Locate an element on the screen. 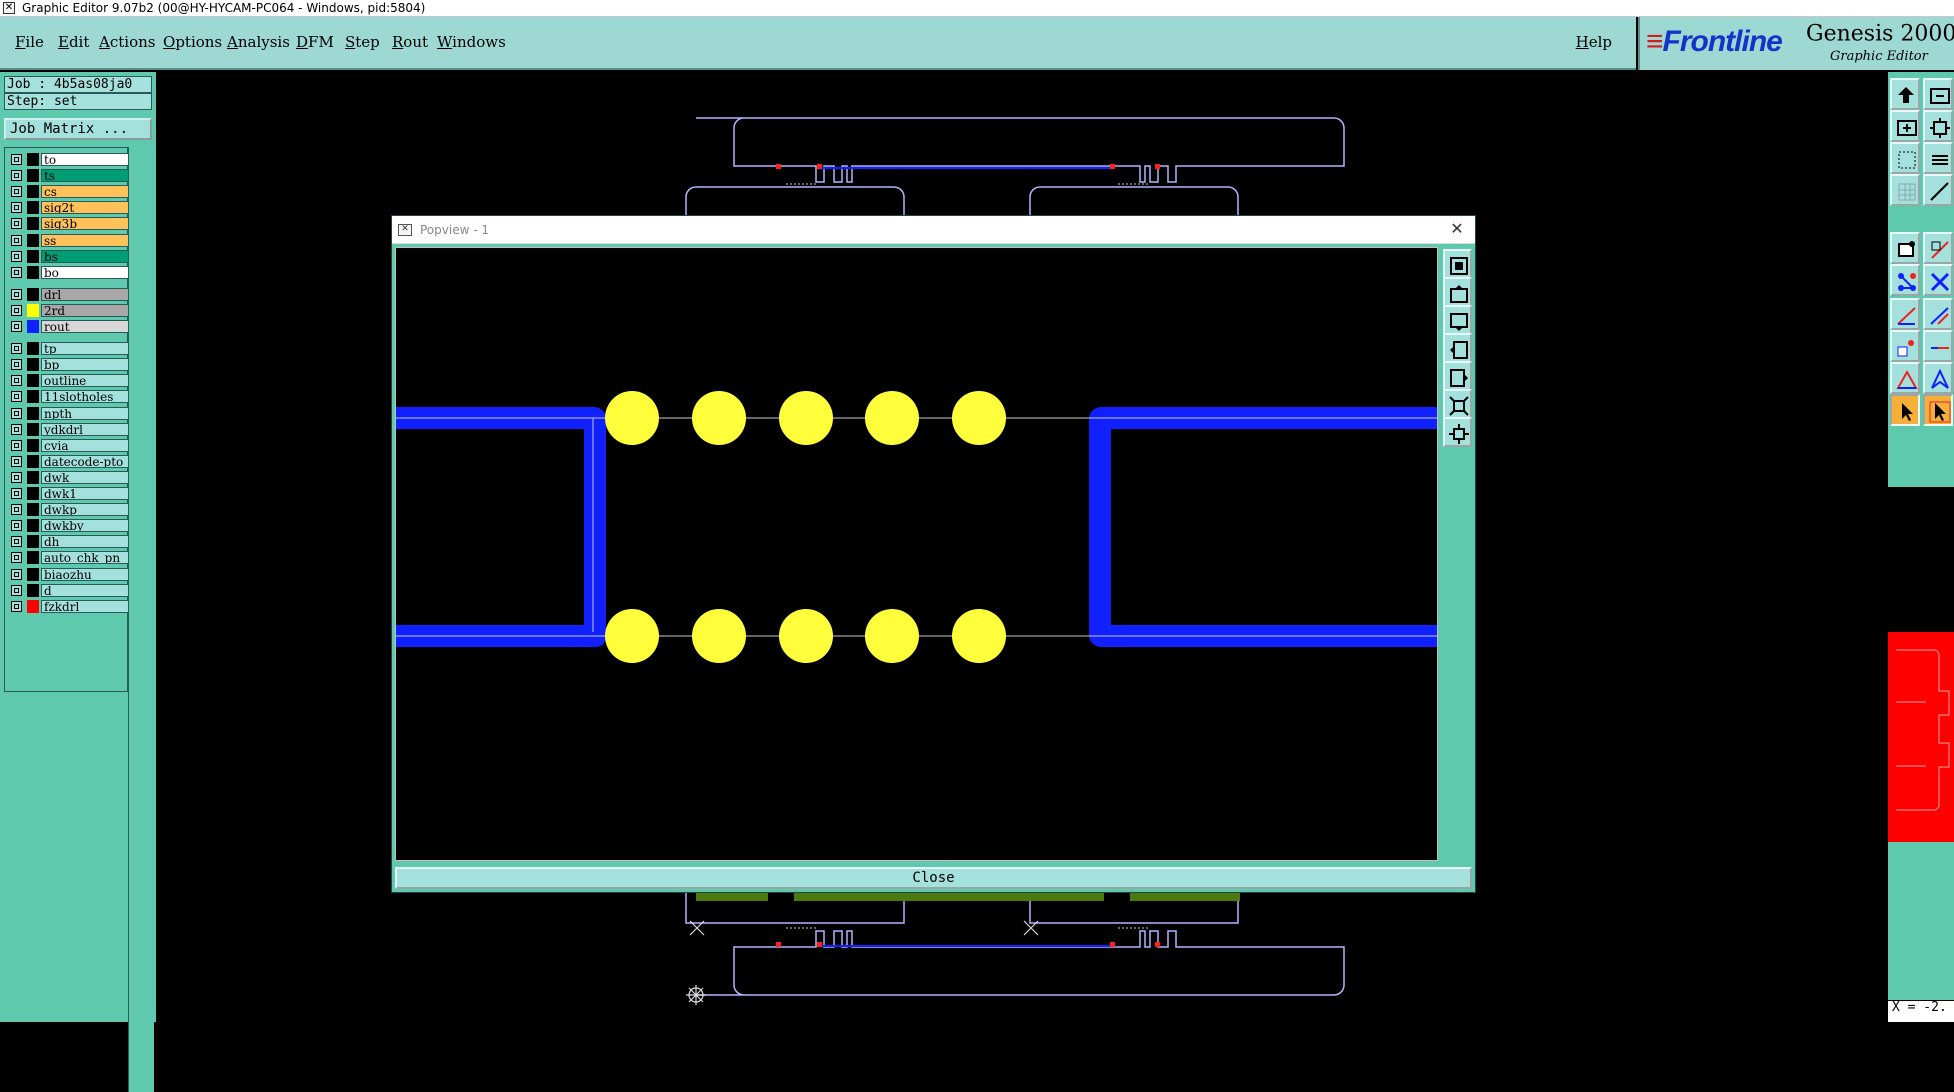  popview-drawing is located at coordinates (916, 527).